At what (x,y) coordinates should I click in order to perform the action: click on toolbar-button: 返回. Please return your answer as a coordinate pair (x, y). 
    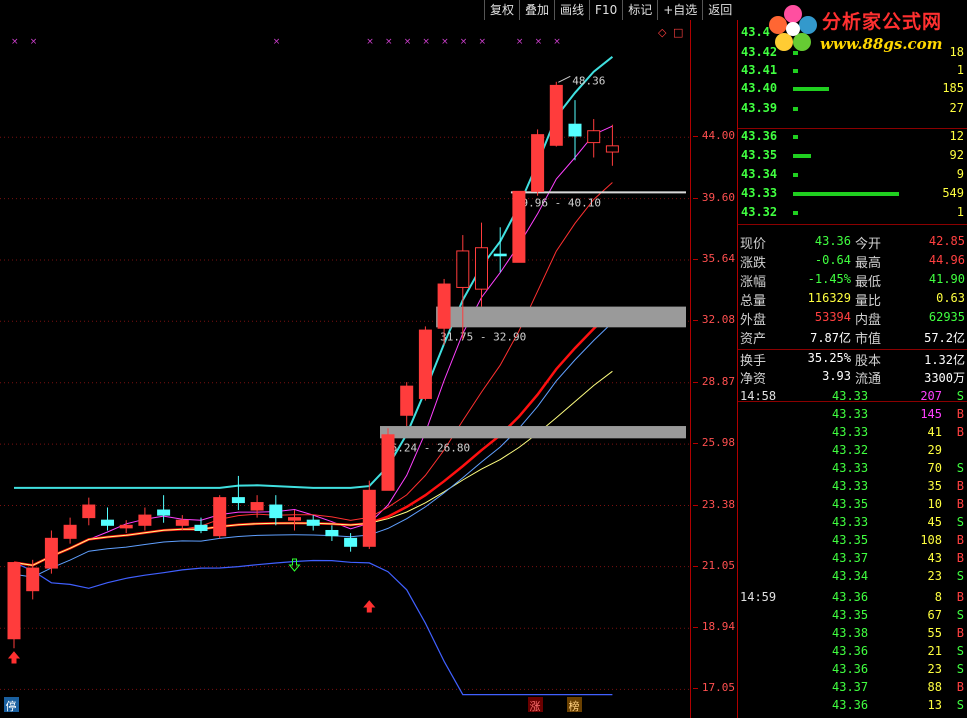
    Looking at the image, I should click on (720, 10).